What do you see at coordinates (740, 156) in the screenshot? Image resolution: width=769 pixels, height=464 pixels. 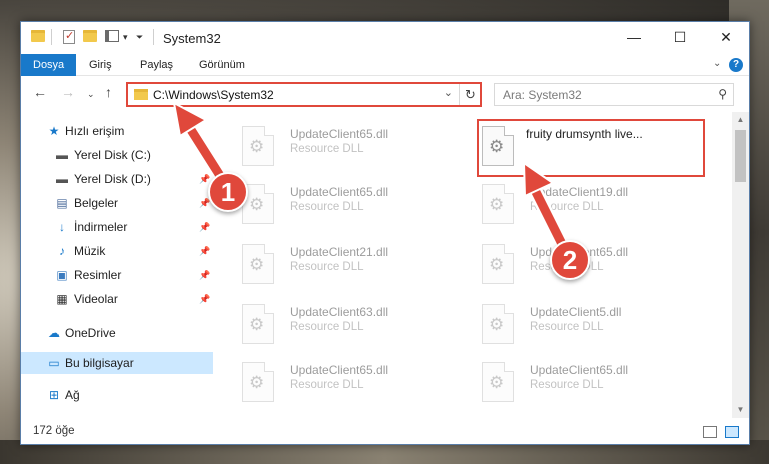 I see `scrollbar-thumb` at bounding box center [740, 156].